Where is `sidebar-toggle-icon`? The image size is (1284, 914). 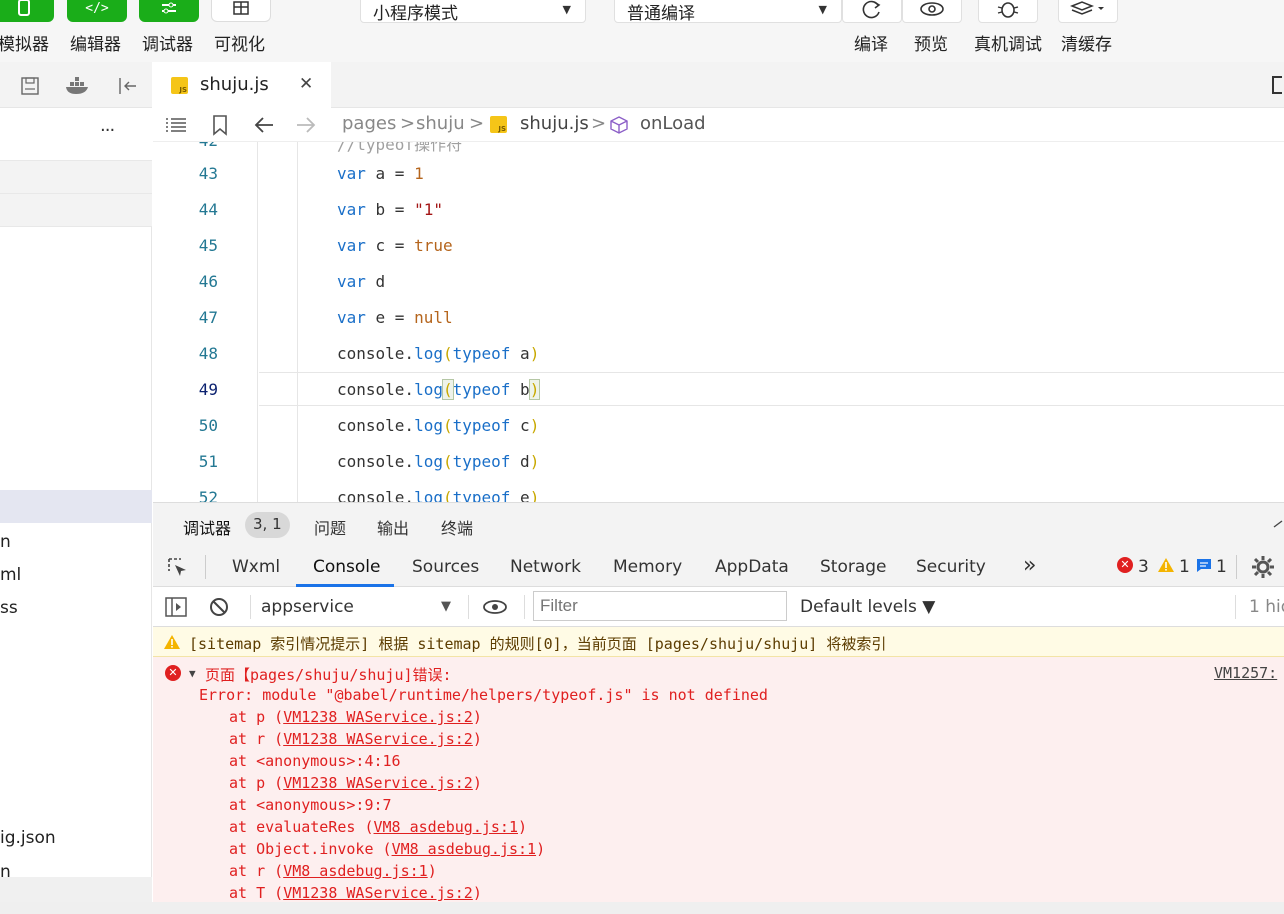 sidebar-toggle-icon is located at coordinates (176, 607).